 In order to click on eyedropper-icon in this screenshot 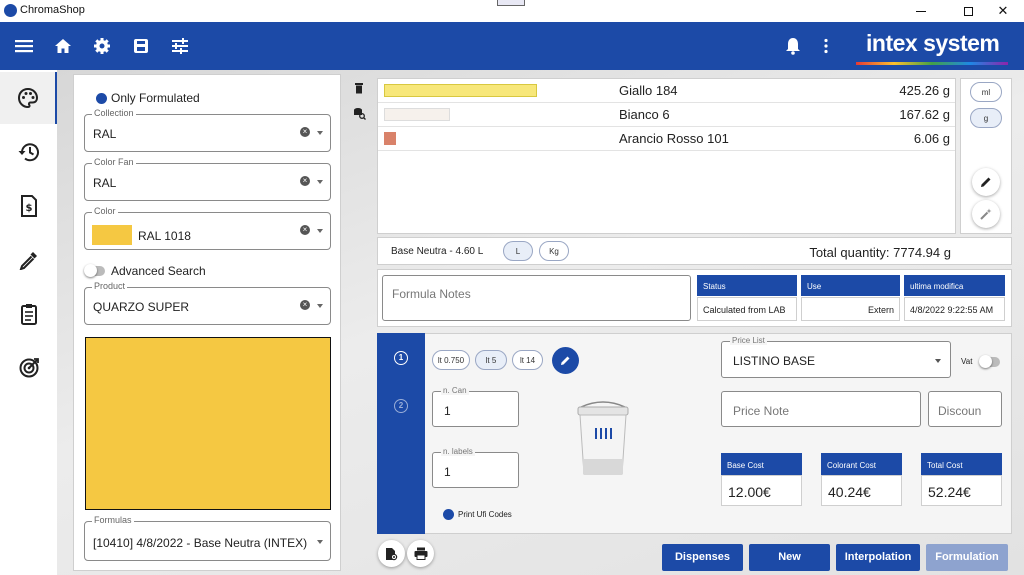, I will do `click(28, 261)`.